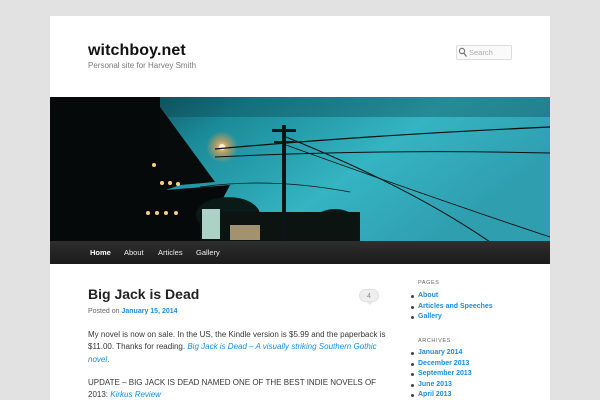 Image resolution: width=600 pixels, height=400 pixels. What do you see at coordinates (300, 252) in the screenshot?
I see `main-navigation: Home About Articles Gallery` at bounding box center [300, 252].